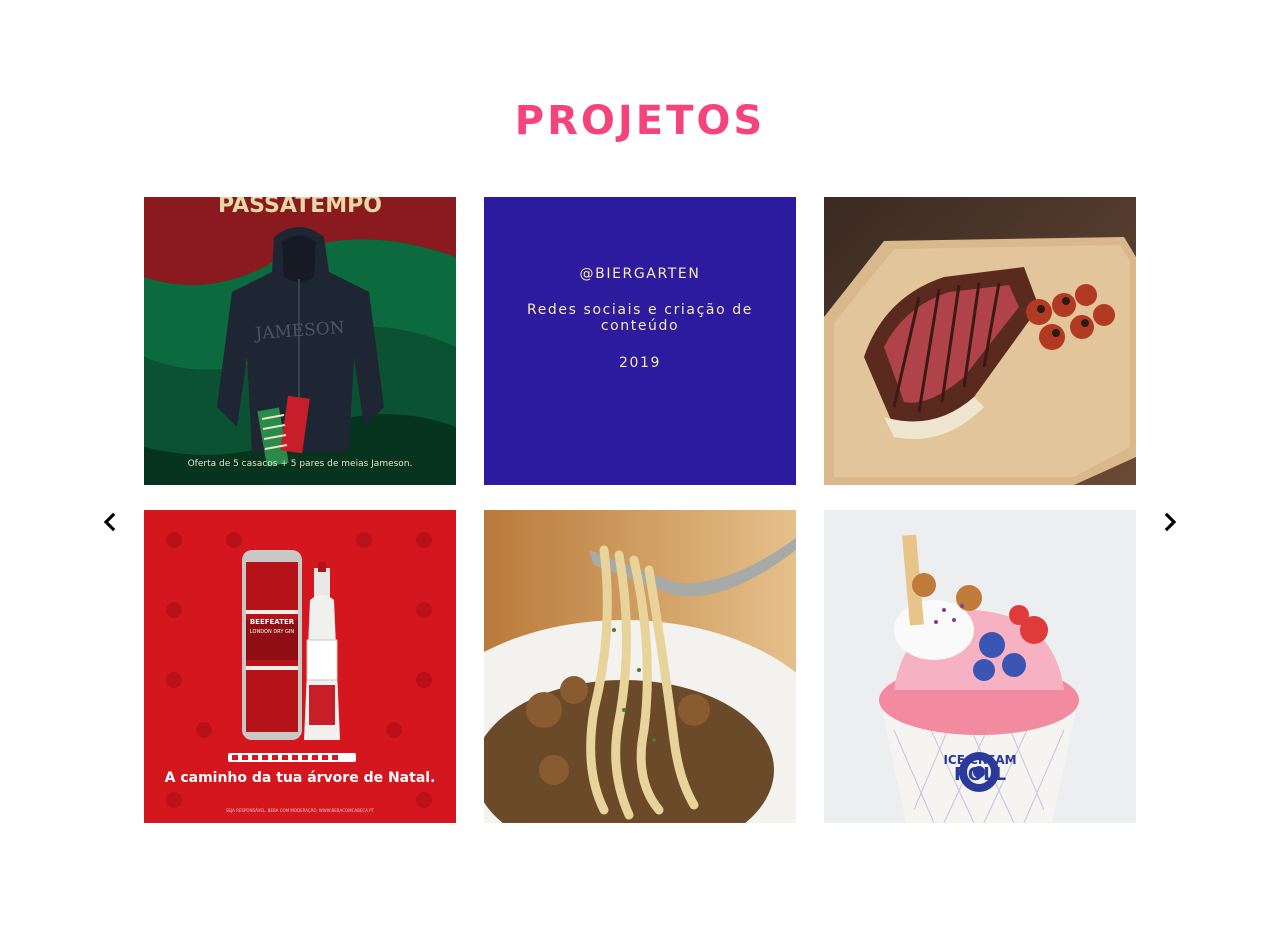 This screenshot has height=948, width=1280. Describe the element at coordinates (640, 363) in the screenshot. I see `project-year: 2019` at that location.